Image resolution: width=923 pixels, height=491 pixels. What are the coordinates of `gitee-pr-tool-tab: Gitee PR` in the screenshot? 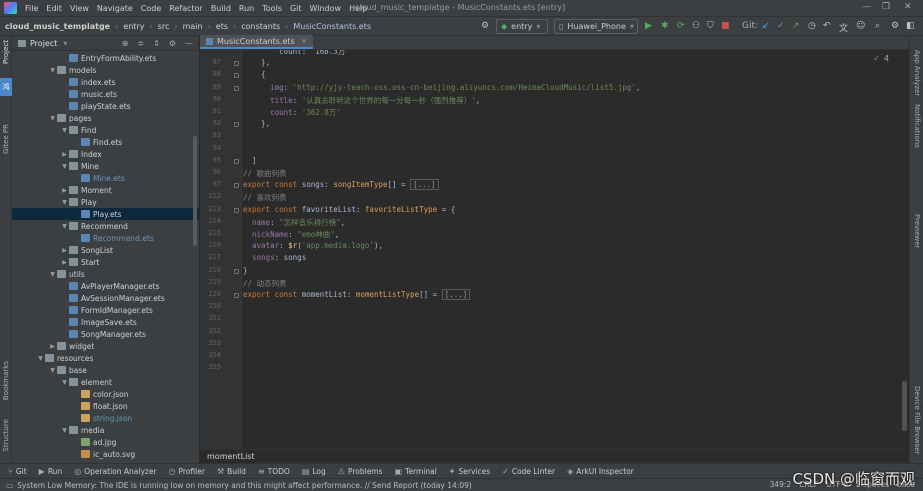 It's located at (6, 139).